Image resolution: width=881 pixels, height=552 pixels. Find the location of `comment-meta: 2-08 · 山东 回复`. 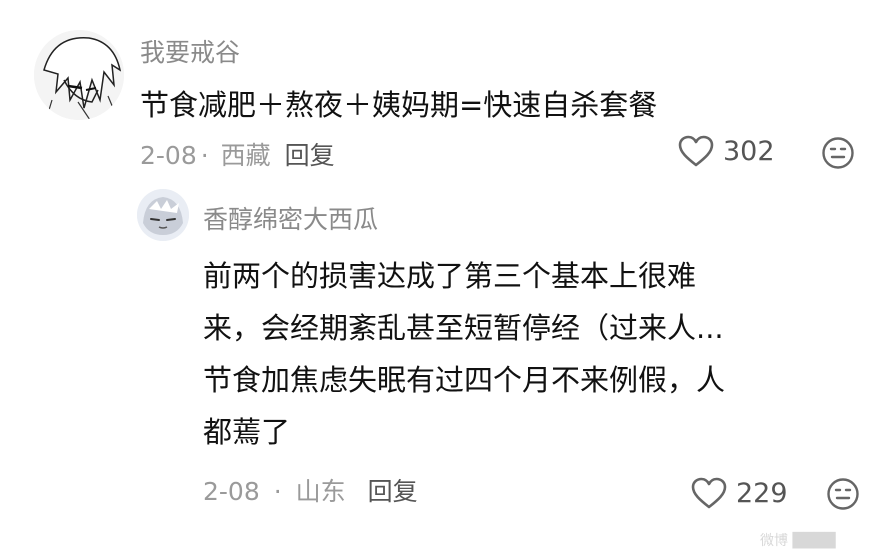

comment-meta: 2-08 · 山东 回复 is located at coordinates (310, 490).